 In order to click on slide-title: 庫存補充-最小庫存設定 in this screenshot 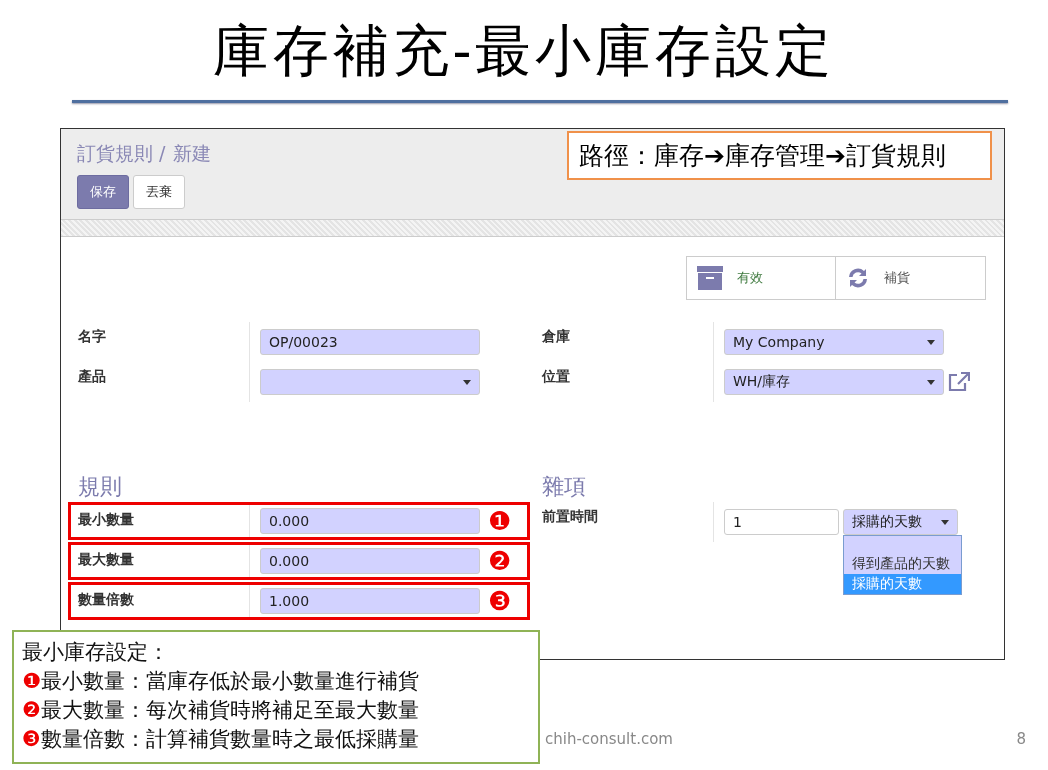, I will do `click(524, 50)`.